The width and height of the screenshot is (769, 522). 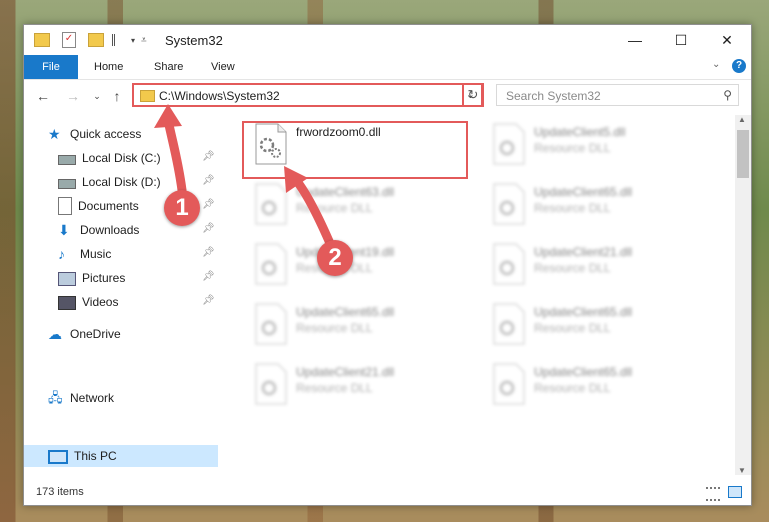 What do you see at coordinates (245, 178) in the screenshot?
I see `annotation-arrows` at bounding box center [245, 178].